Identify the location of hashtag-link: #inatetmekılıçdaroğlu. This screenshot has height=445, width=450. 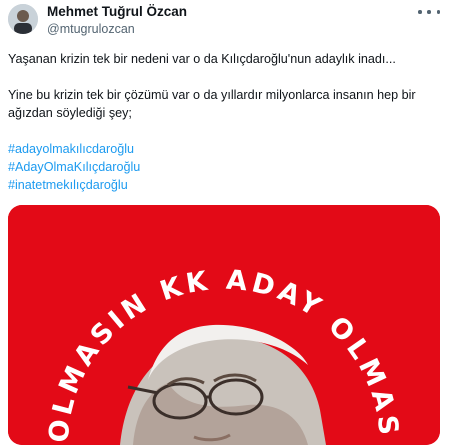
(68, 185).